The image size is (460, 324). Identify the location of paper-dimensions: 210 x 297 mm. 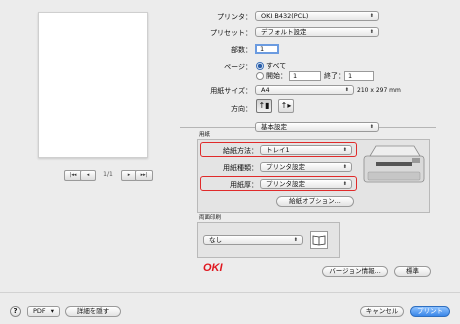
(379, 90).